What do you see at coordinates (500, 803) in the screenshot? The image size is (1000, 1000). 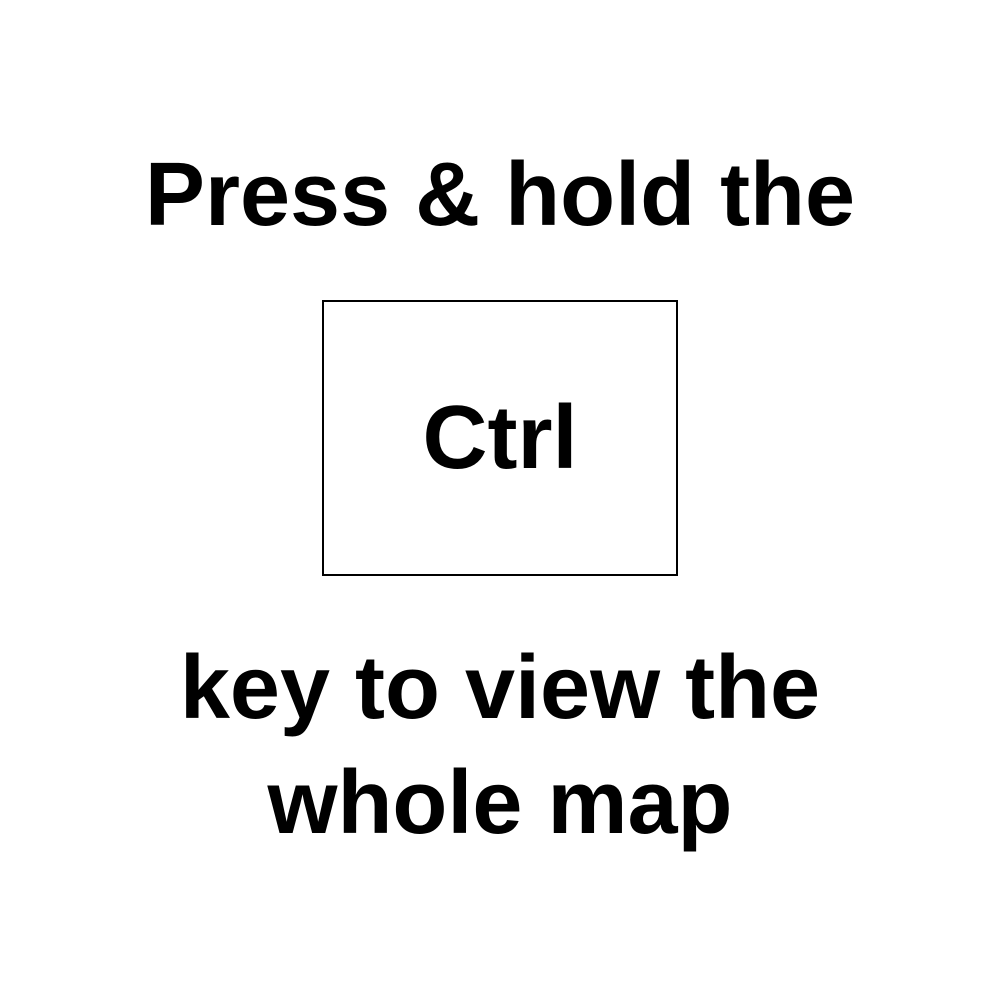 I see `instruction-text-bottom-line-2: whole map` at bounding box center [500, 803].